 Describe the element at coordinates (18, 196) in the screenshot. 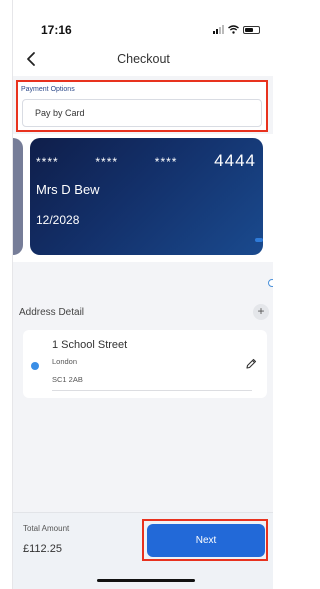

I see `previous-card-peek` at that location.